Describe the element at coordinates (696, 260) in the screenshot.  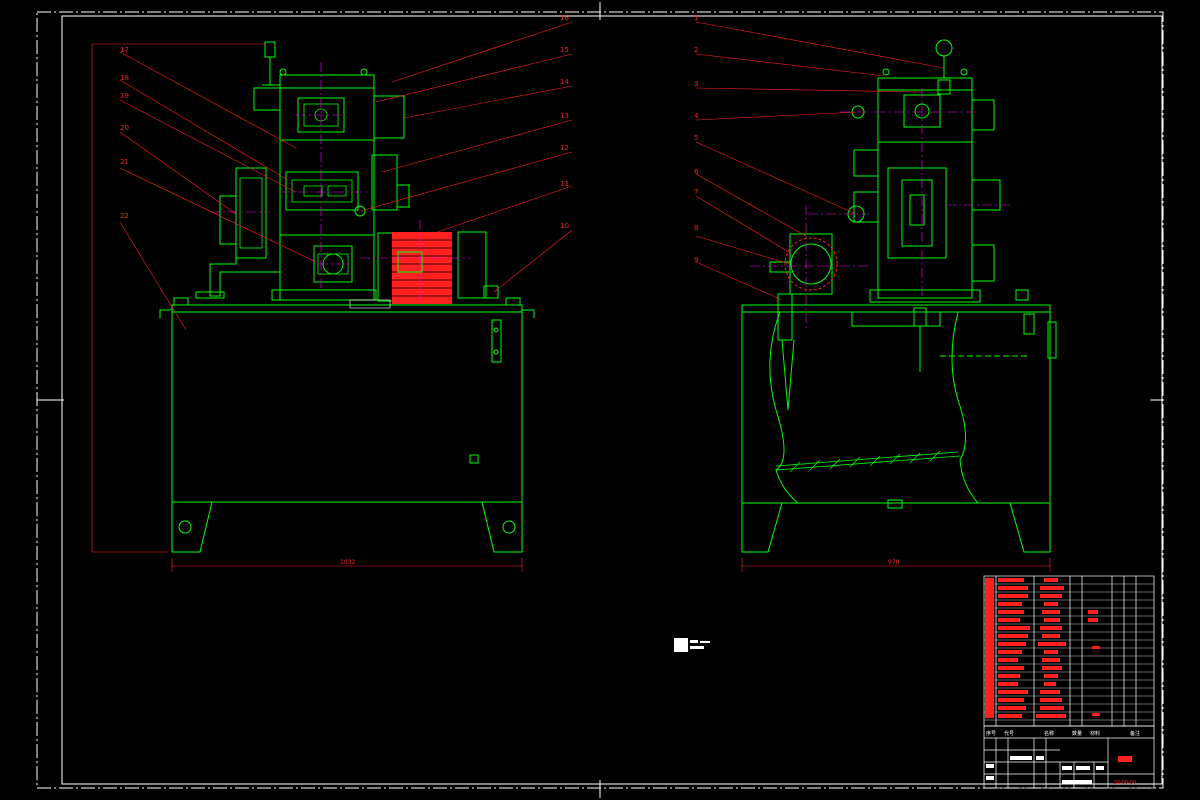
I see `side-label-9: 9` at that location.